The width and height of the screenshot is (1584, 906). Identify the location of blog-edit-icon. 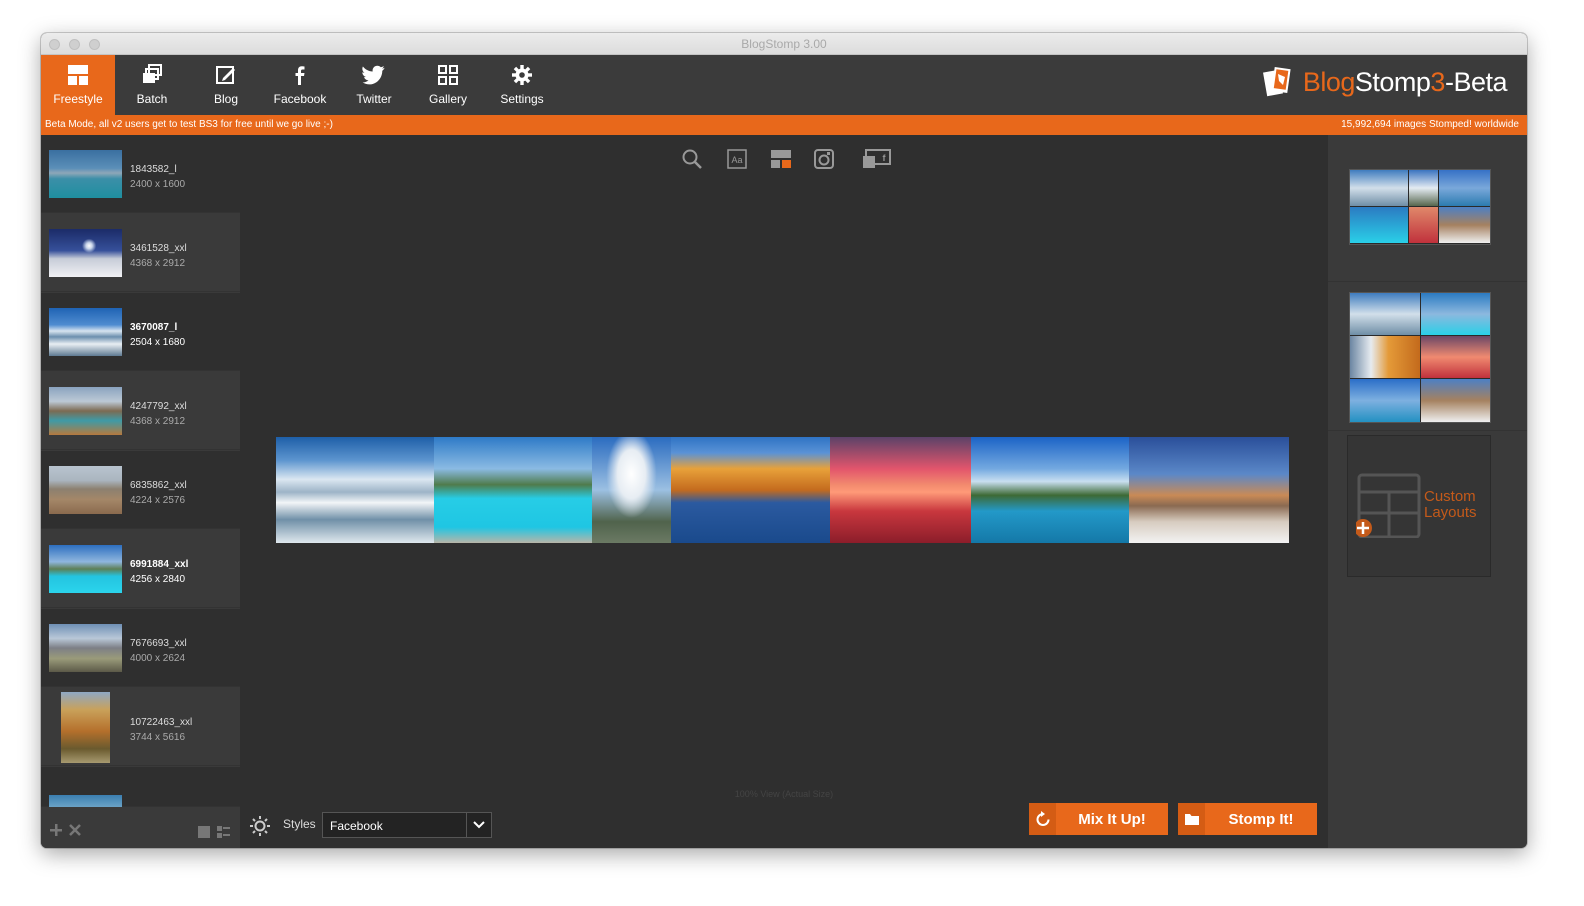
(226, 75).